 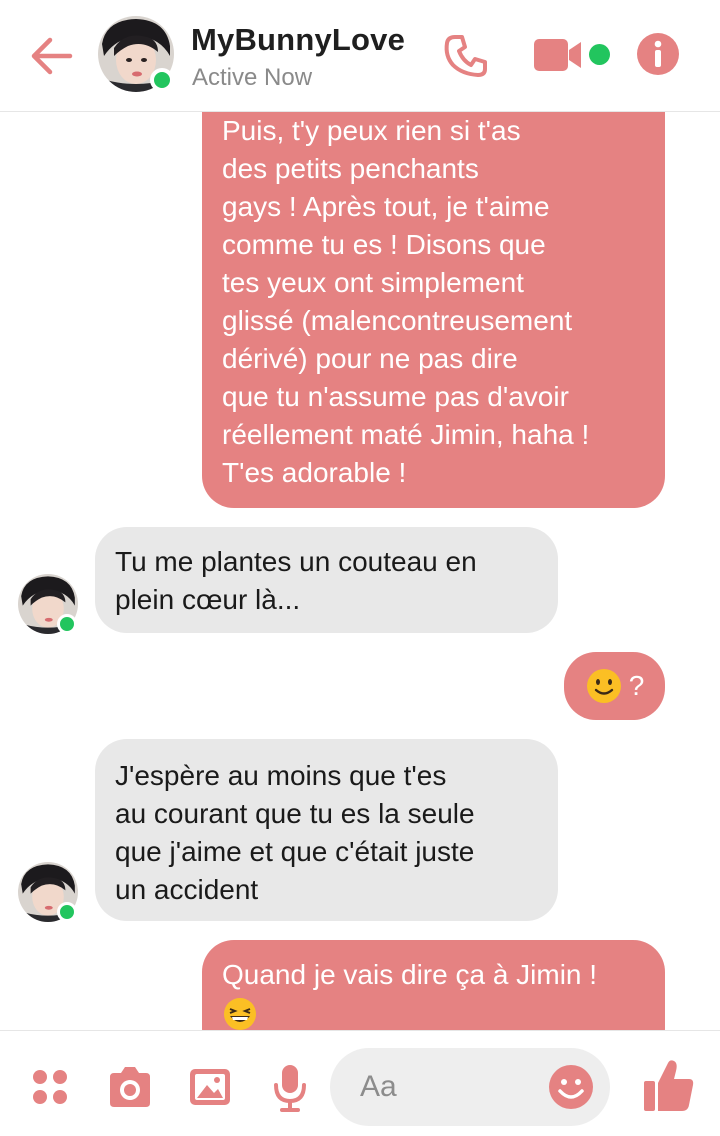 What do you see at coordinates (295, 851) in the screenshot?
I see `message-line: que j'aime et que c'était juste` at bounding box center [295, 851].